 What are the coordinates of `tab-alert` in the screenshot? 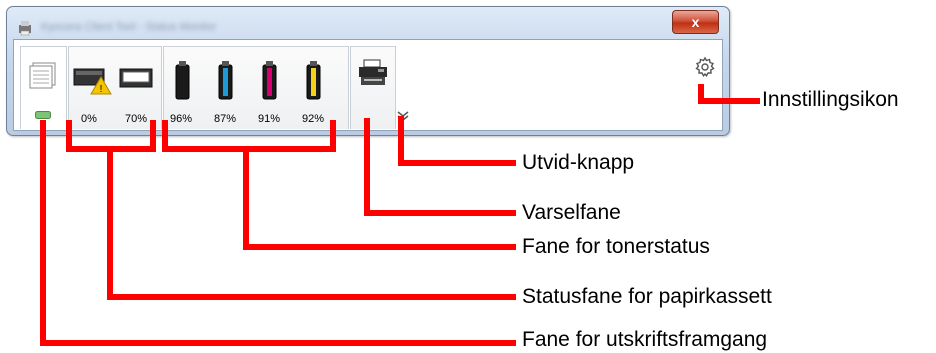 It's located at (373, 87).